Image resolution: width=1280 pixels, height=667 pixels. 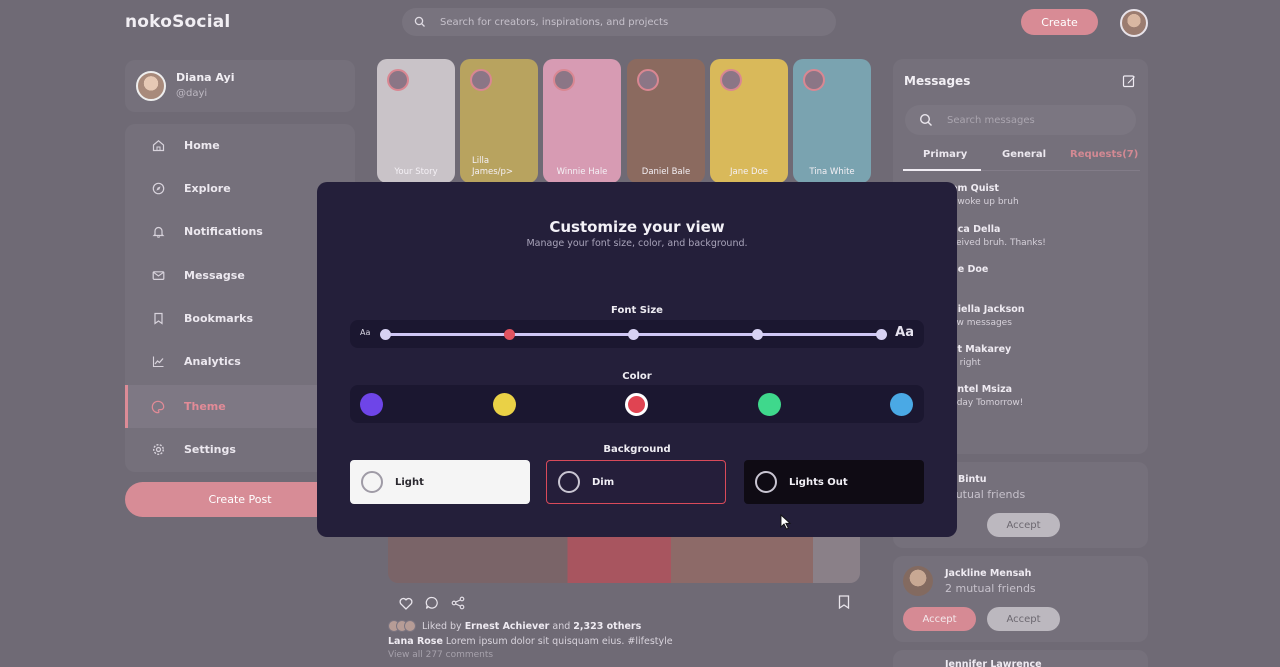 What do you see at coordinates (988, 573) in the screenshot?
I see `request-name: Jackline Mensah` at bounding box center [988, 573].